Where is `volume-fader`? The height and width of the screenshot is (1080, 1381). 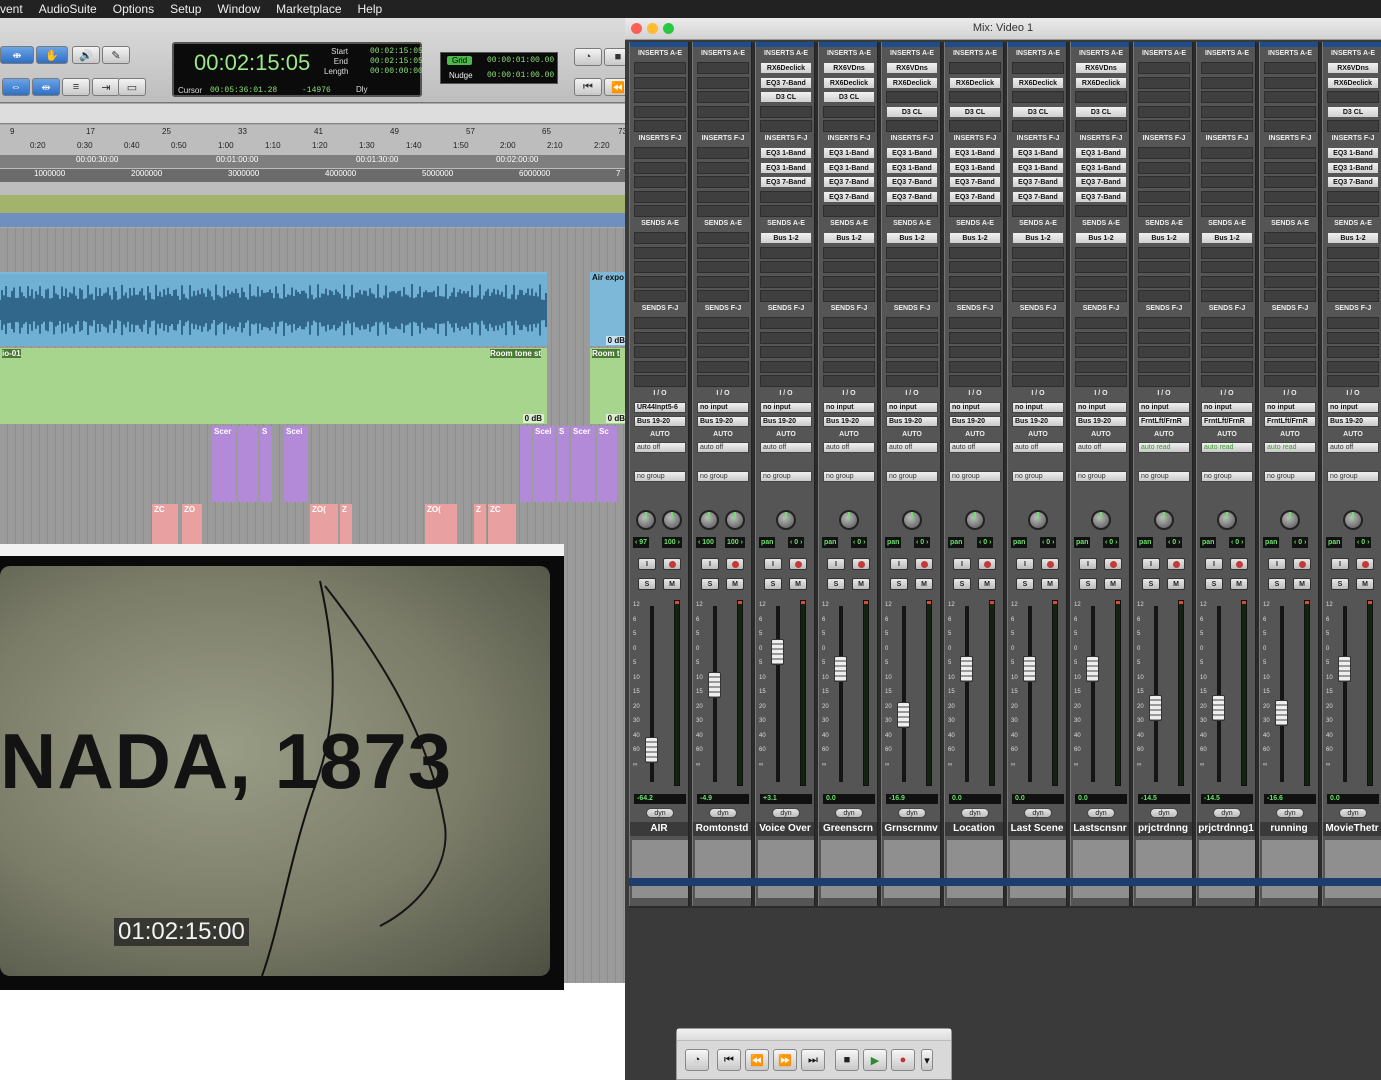 volume-fader is located at coordinates (651, 750).